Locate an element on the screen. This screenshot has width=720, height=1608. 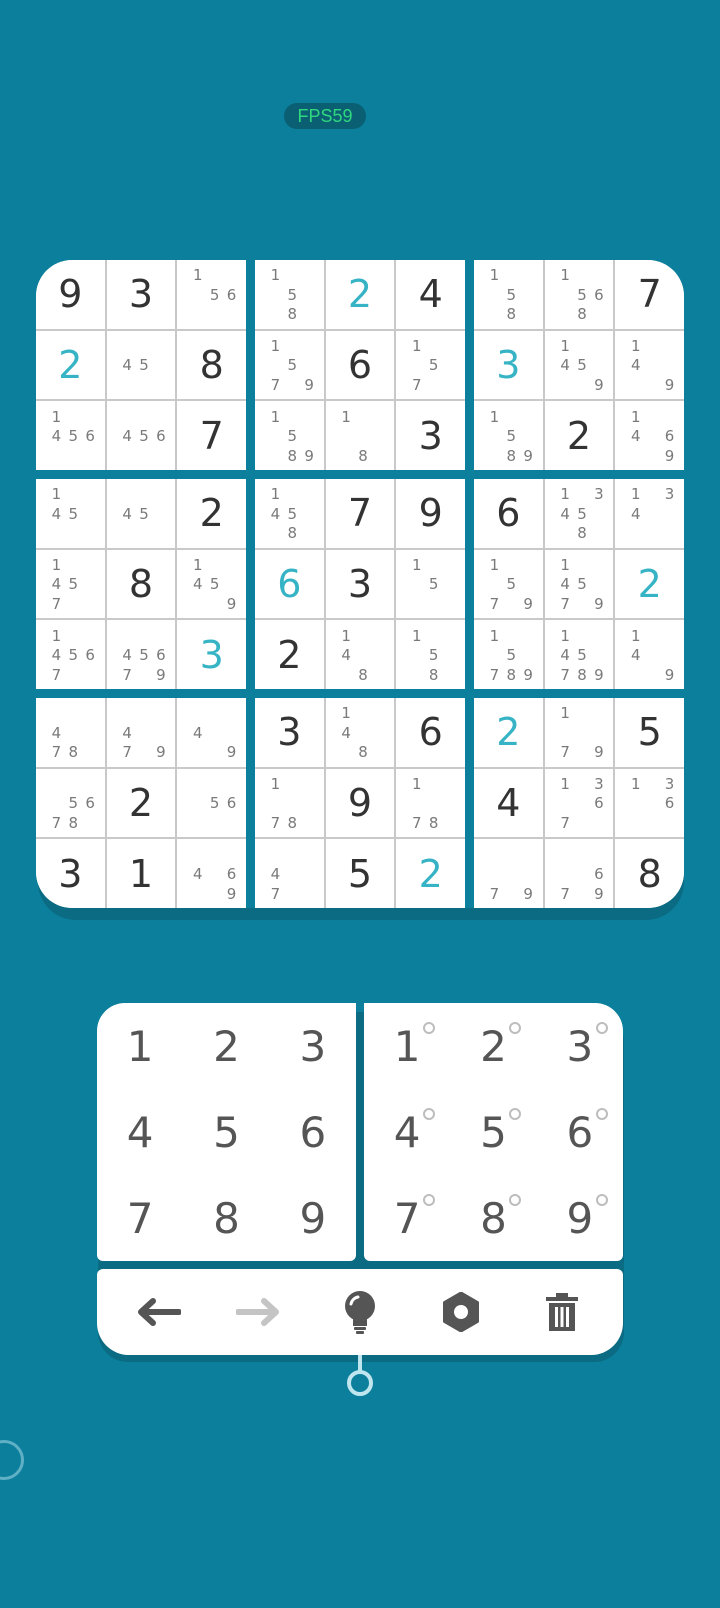
settings-button is located at coordinates (461, 1312).